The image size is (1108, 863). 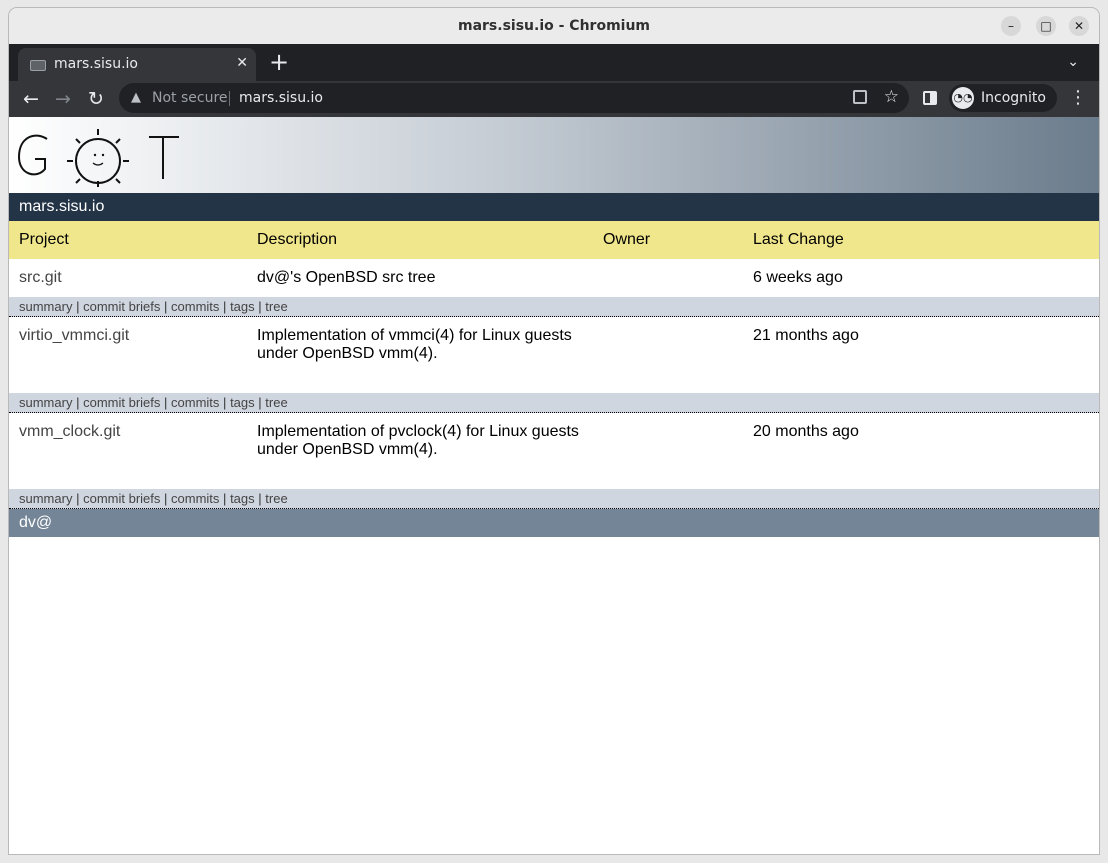 What do you see at coordinates (128, 451) in the screenshot?
I see `repo-link: vmm_clock.git` at bounding box center [128, 451].